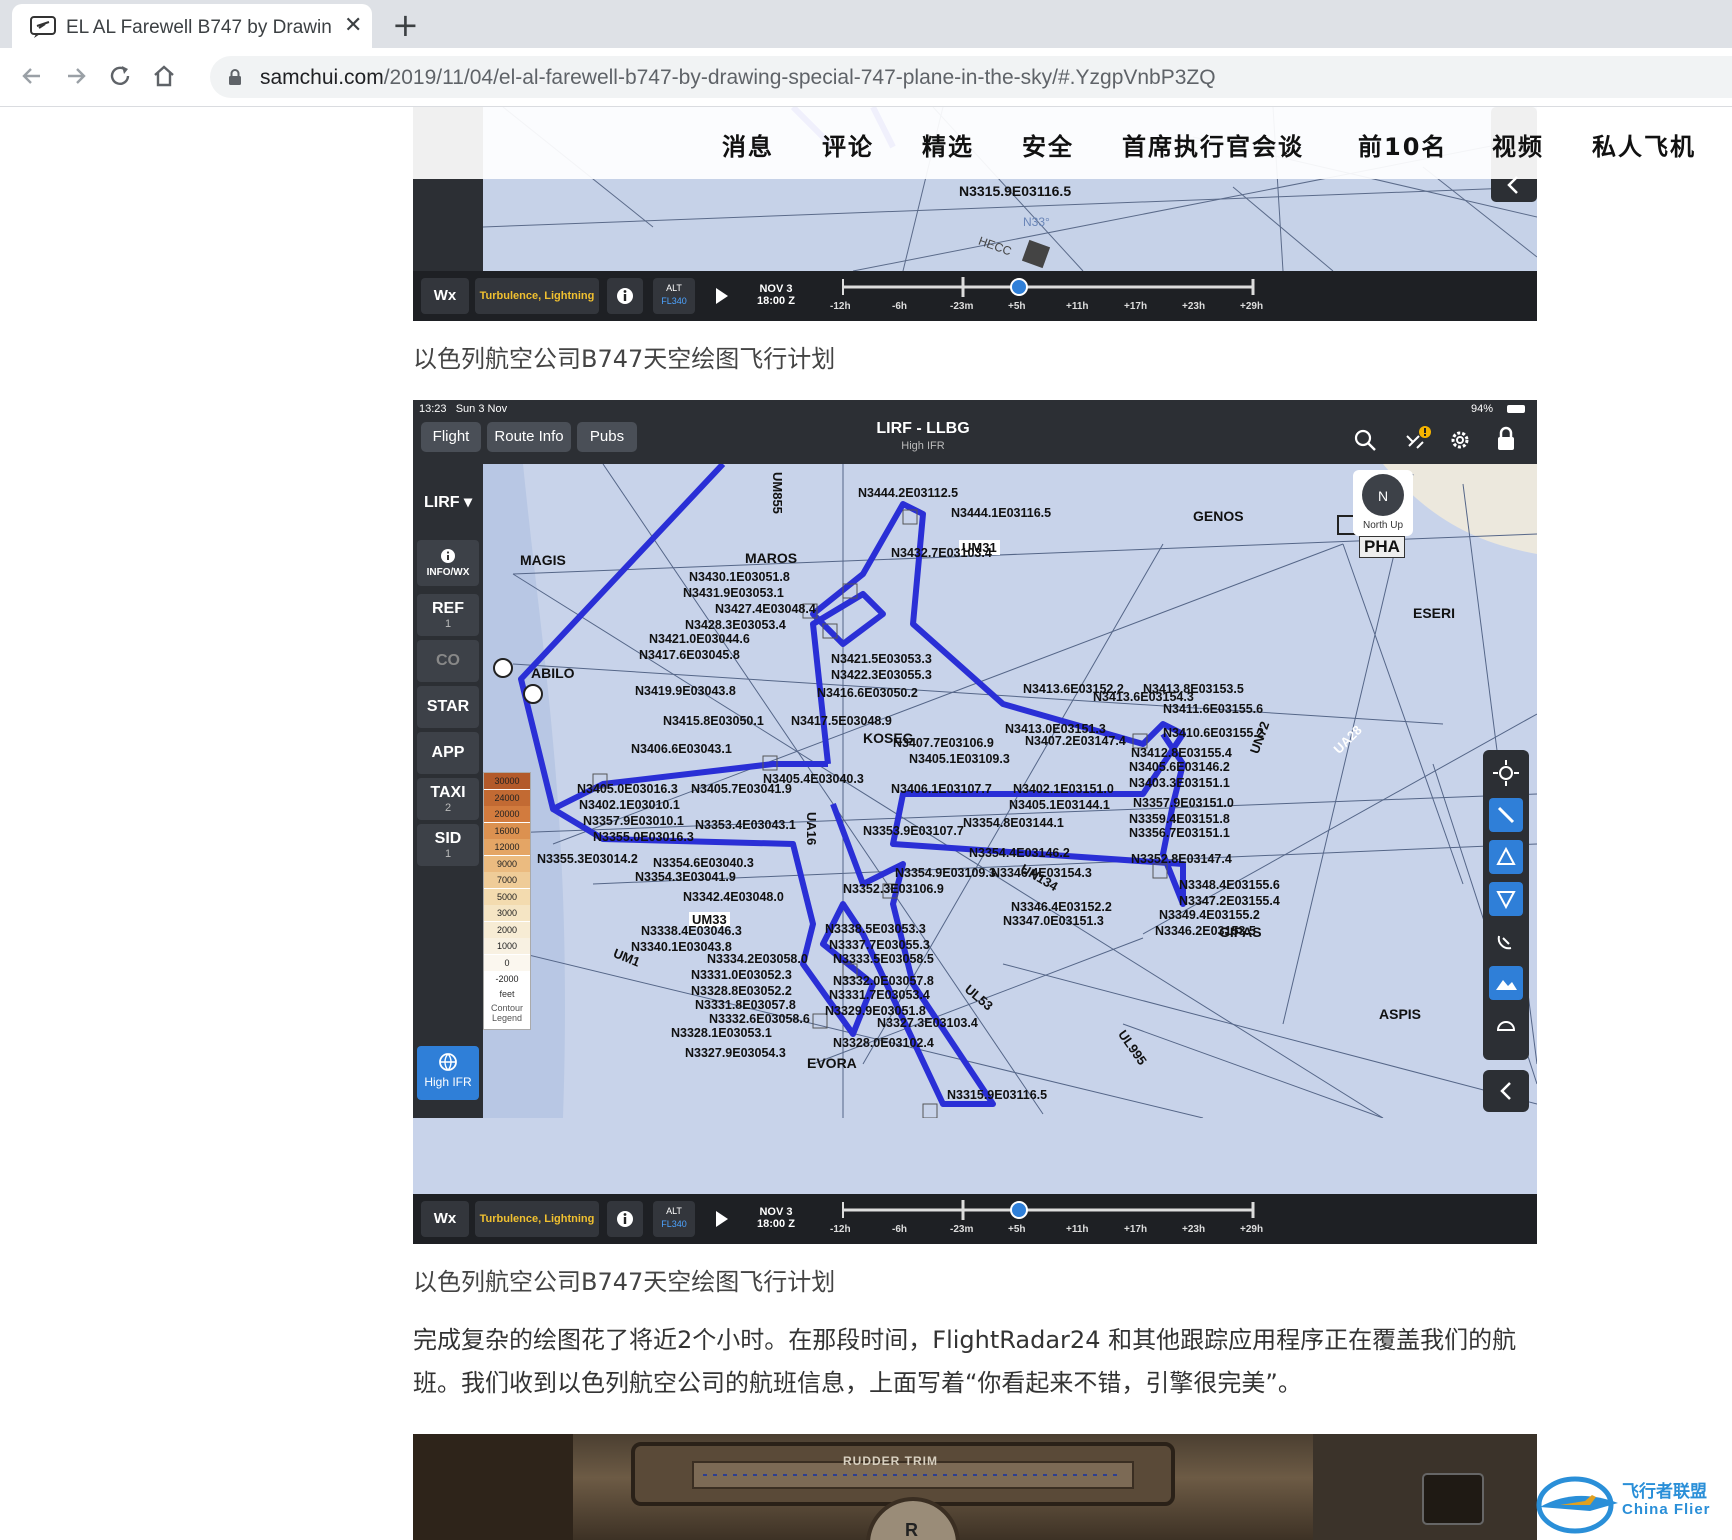 The height and width of the screenshot is (1540, 1732). I want to click on side-item-taxi: TAXI 2, so click(448, 799).